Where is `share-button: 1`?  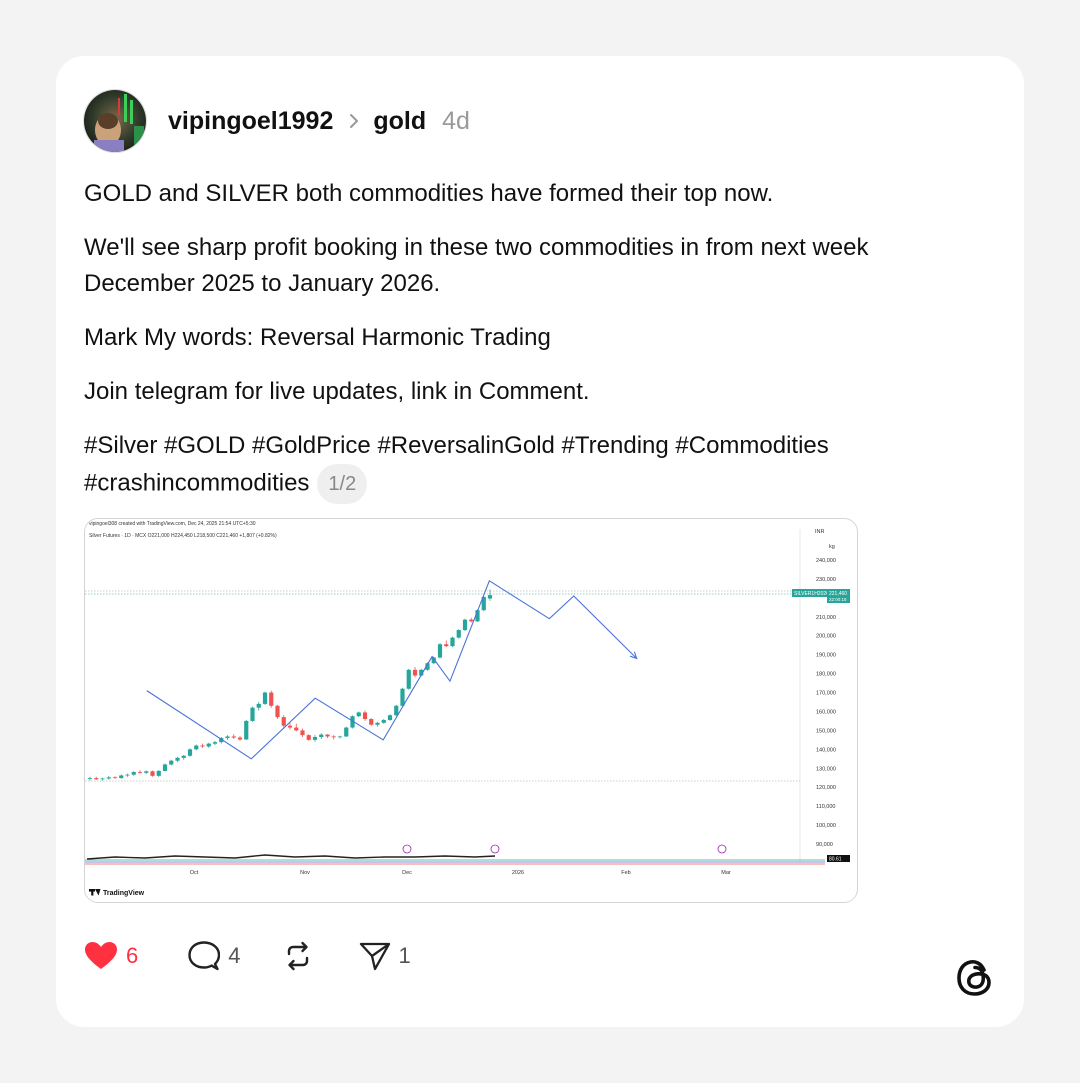
share-button: 1 is located at coordinates (385, 956).